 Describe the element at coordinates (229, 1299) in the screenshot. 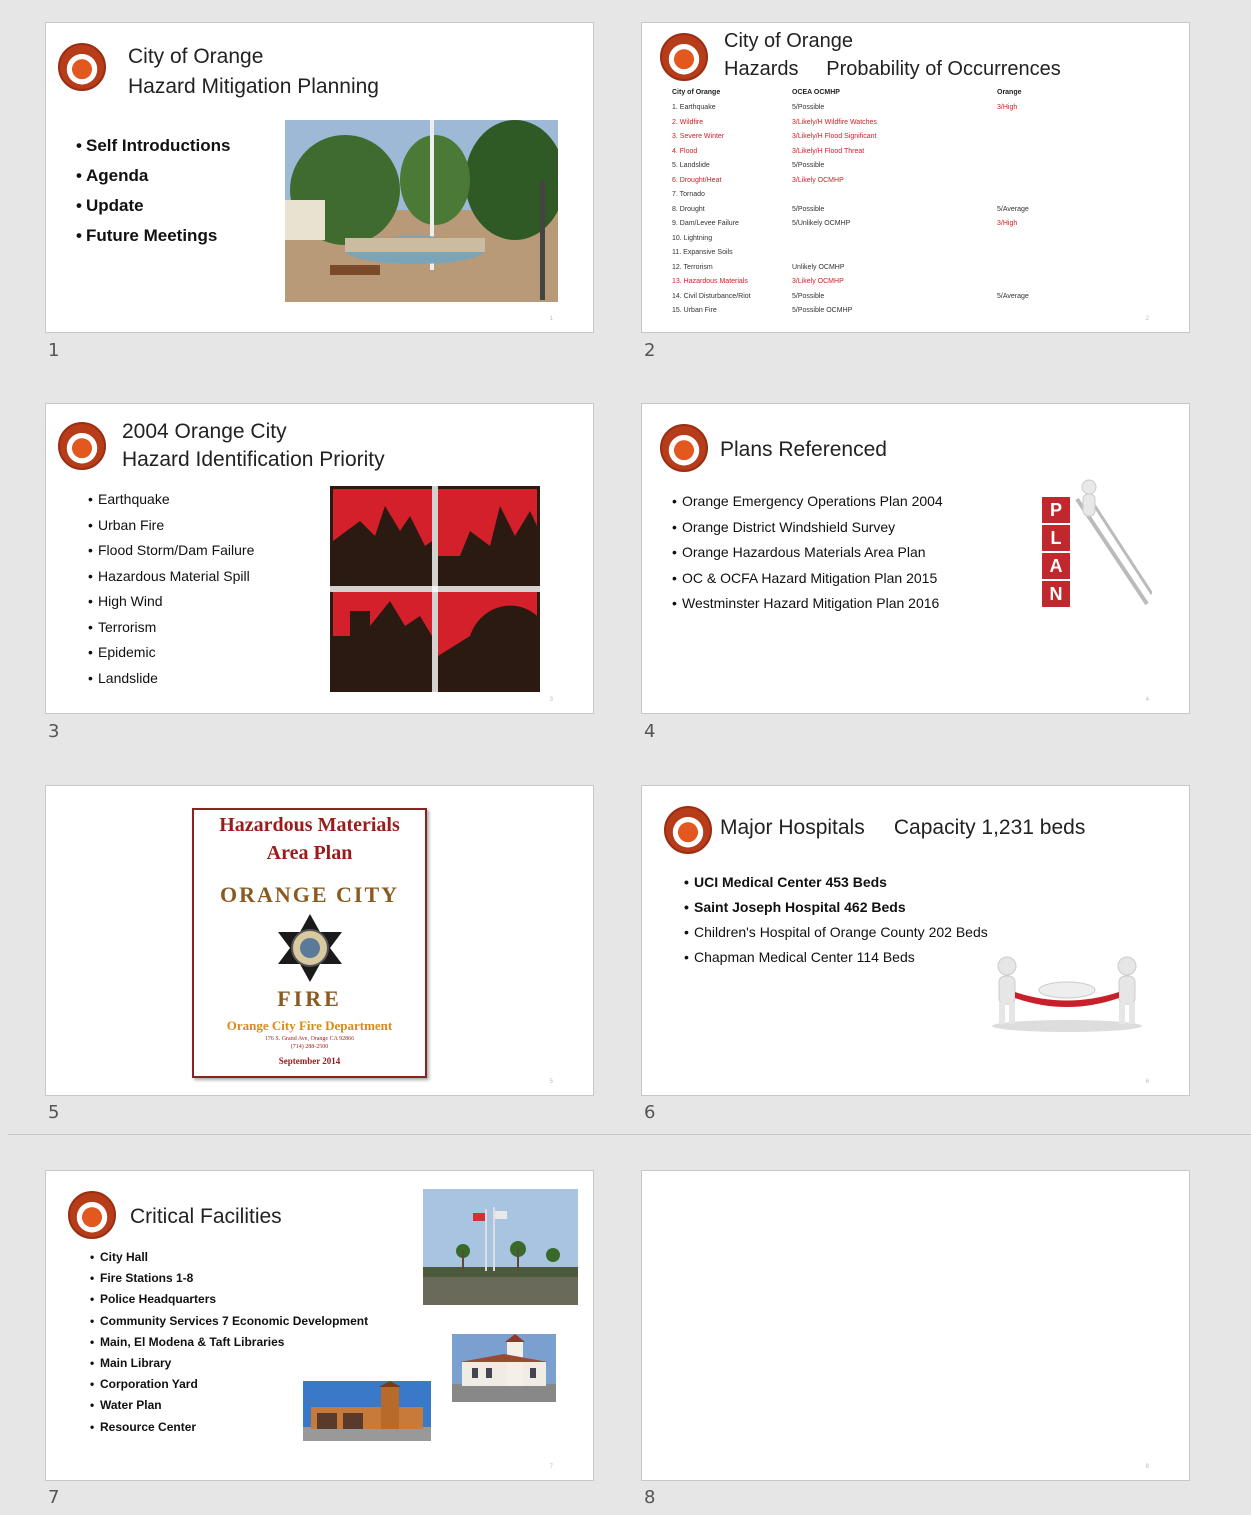

I see `bullet-item: Police Headquarters` at that location.